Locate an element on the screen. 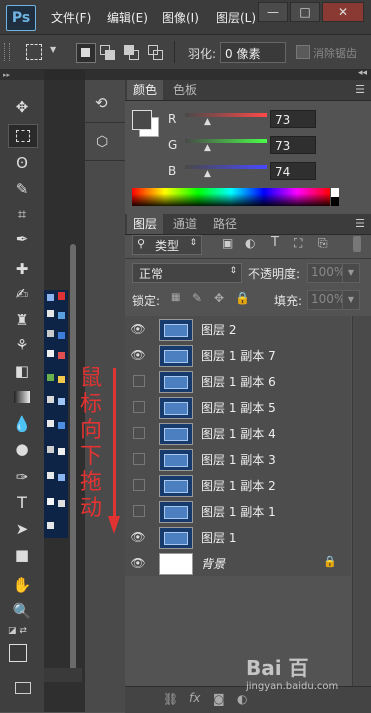 This screenshot has width=371, height=713. blend-mode-dropdown: 正常 ⇕ is located at coordinates (187, 273).